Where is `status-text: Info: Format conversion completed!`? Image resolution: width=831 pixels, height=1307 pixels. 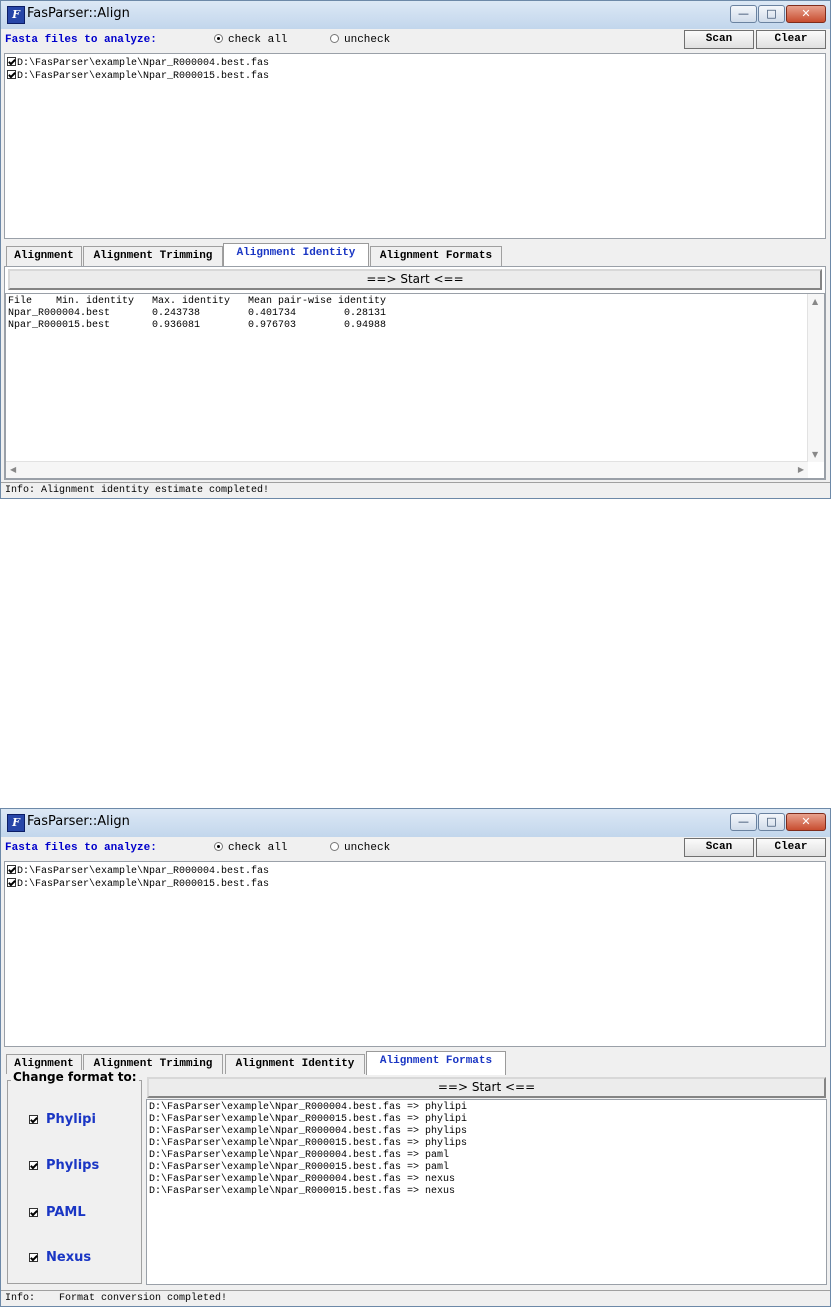
status-text: Info: Format conversion completed! is located at coordinates (116, 1298).